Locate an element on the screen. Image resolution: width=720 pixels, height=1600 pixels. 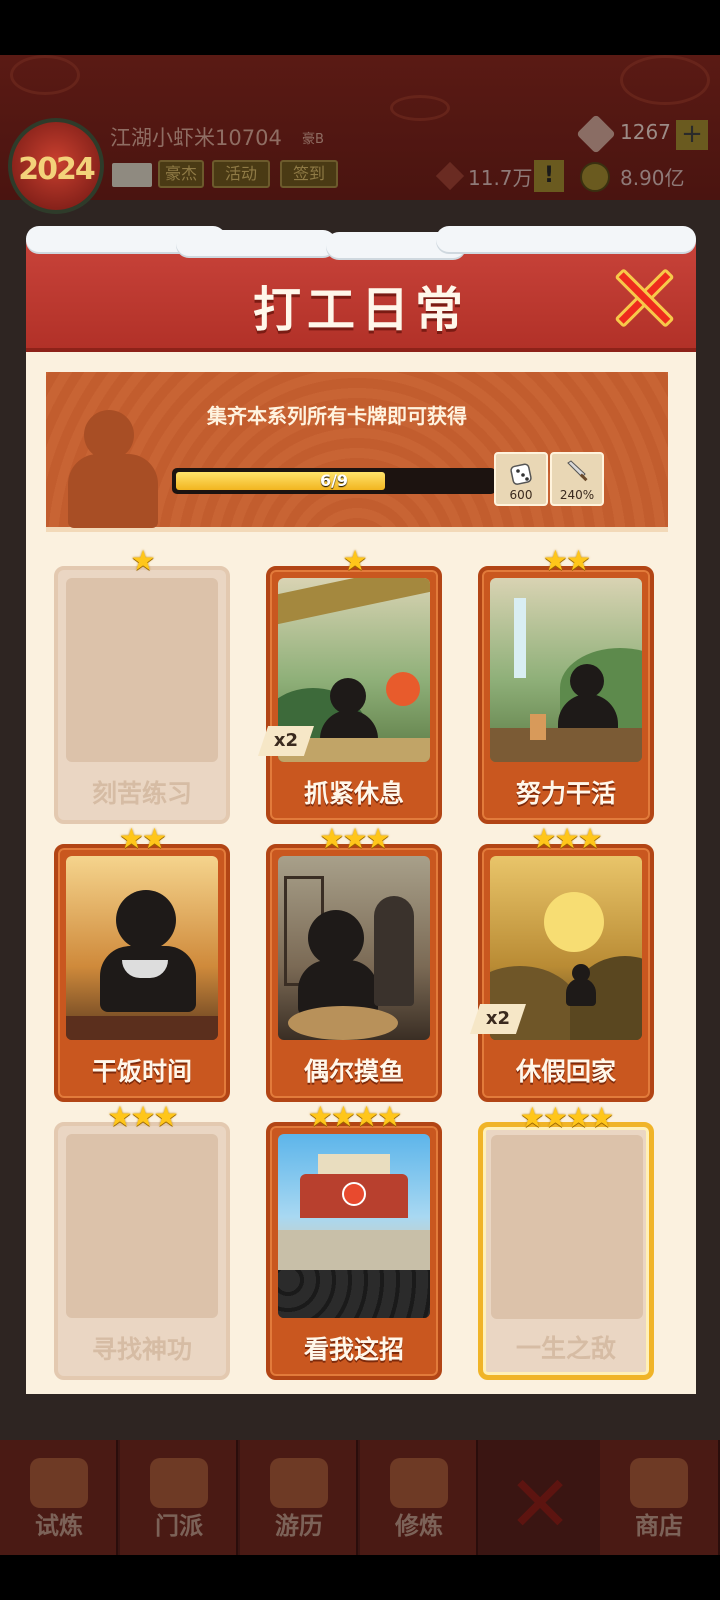
card-slack-off: ★★★ 偶尔摸鱼 is located at coordinates (354, 962).